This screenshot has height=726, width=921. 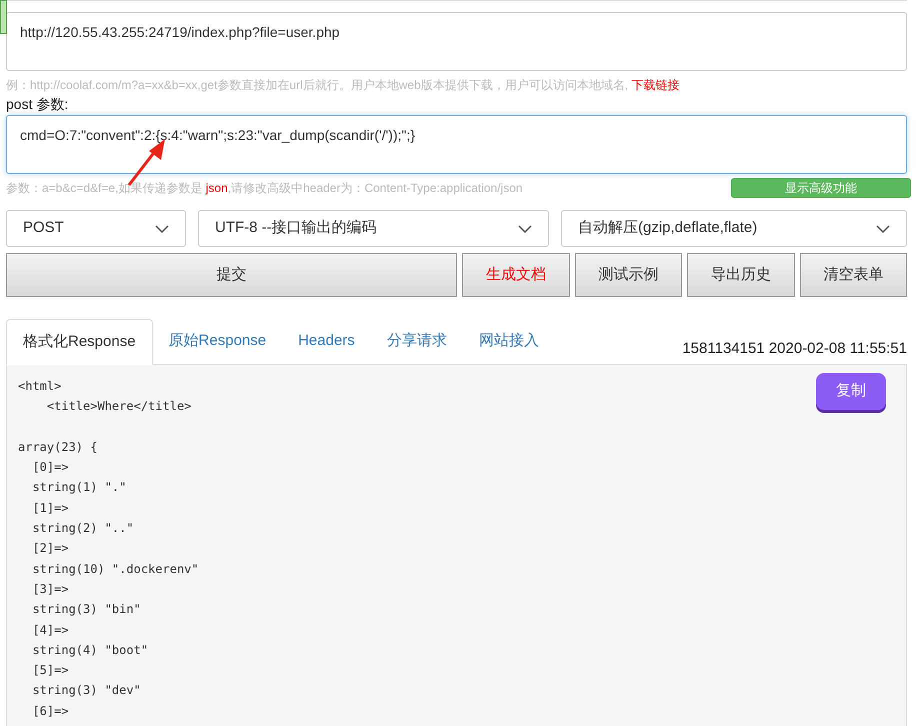 I want to click on url-field: http://120.55.43.255:24719/index.php?file=user.php, so click(x=456, y=41).